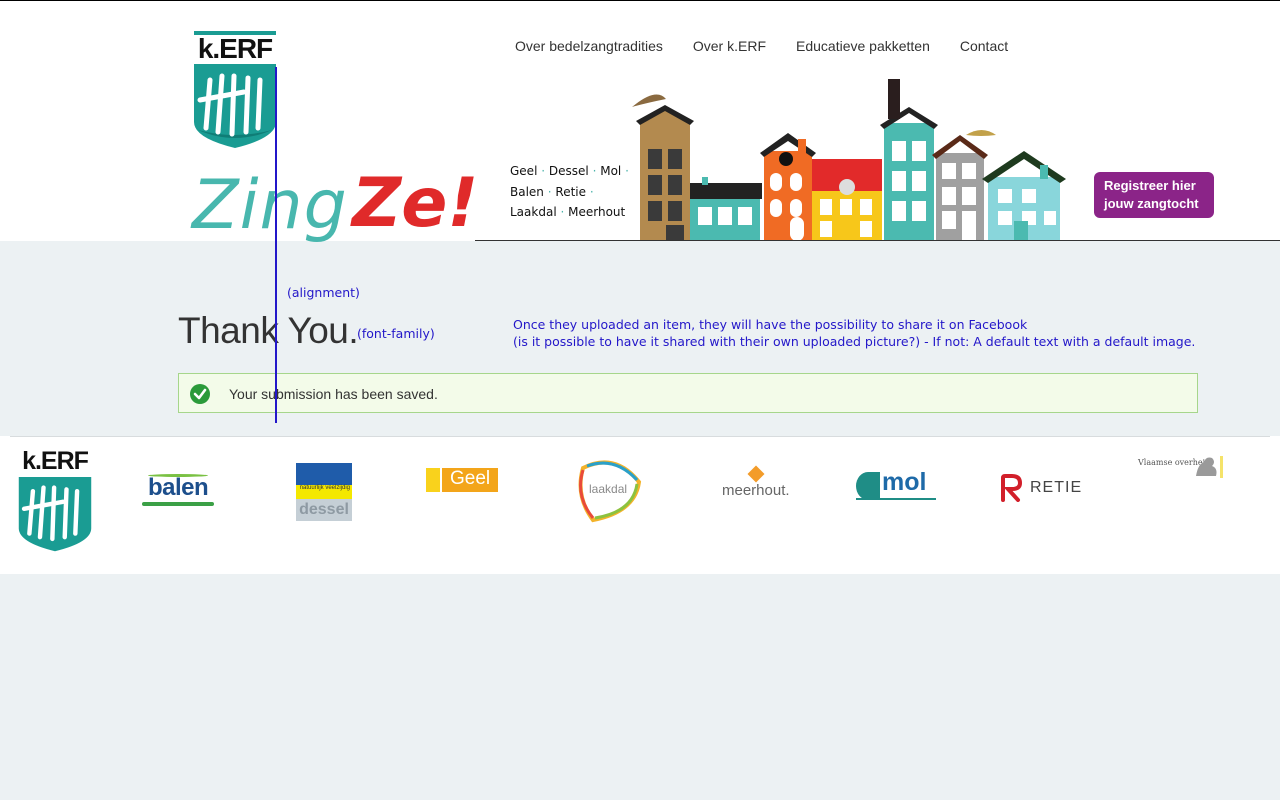 The width and height of the screenshot is (1280, 800). Describe the element at coordinates (470, 478) in the screenshot. I see `geel-name: Geel` at that location.